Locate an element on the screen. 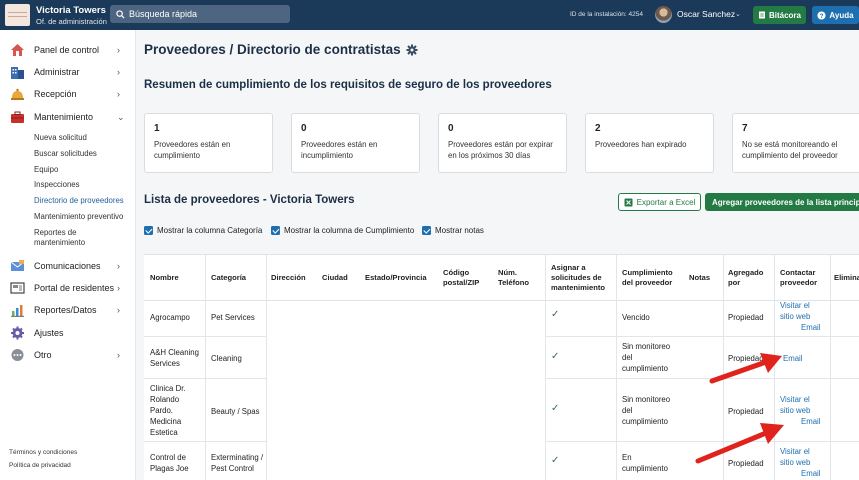 The width and height of the screenshot is (859, 480). vendor-name: Control de Plagas Joe is located at coordinates (169, 463).